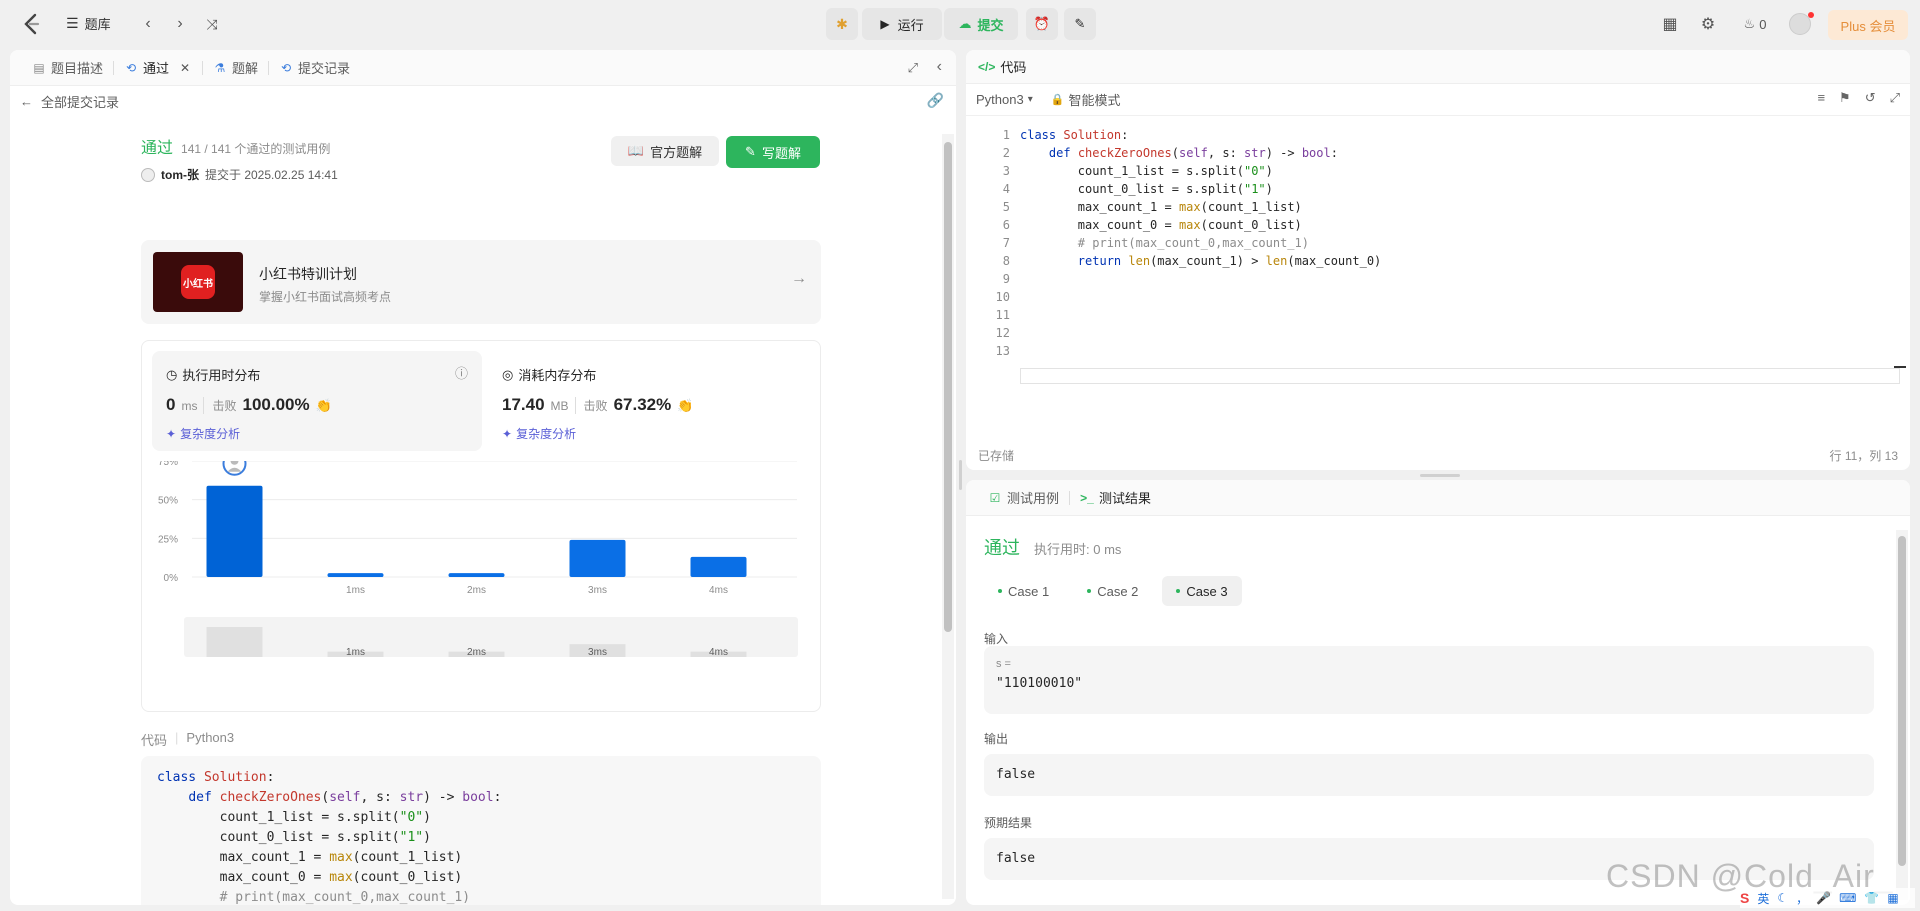 The width and height of the screenshot is (1920, 911). I want to click on line-number: 13, so click(1002, 351).